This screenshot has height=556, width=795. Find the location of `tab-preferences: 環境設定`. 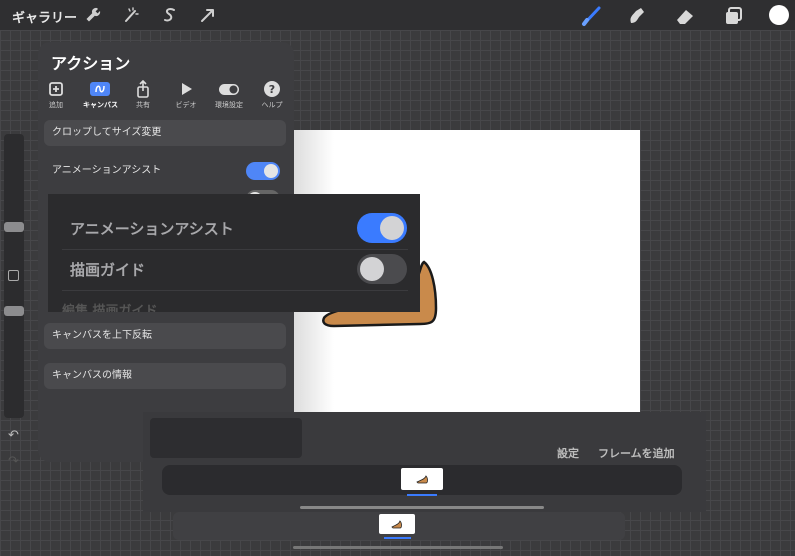

tab-preferences: 環境設定 is located at coordinates (229, 95).